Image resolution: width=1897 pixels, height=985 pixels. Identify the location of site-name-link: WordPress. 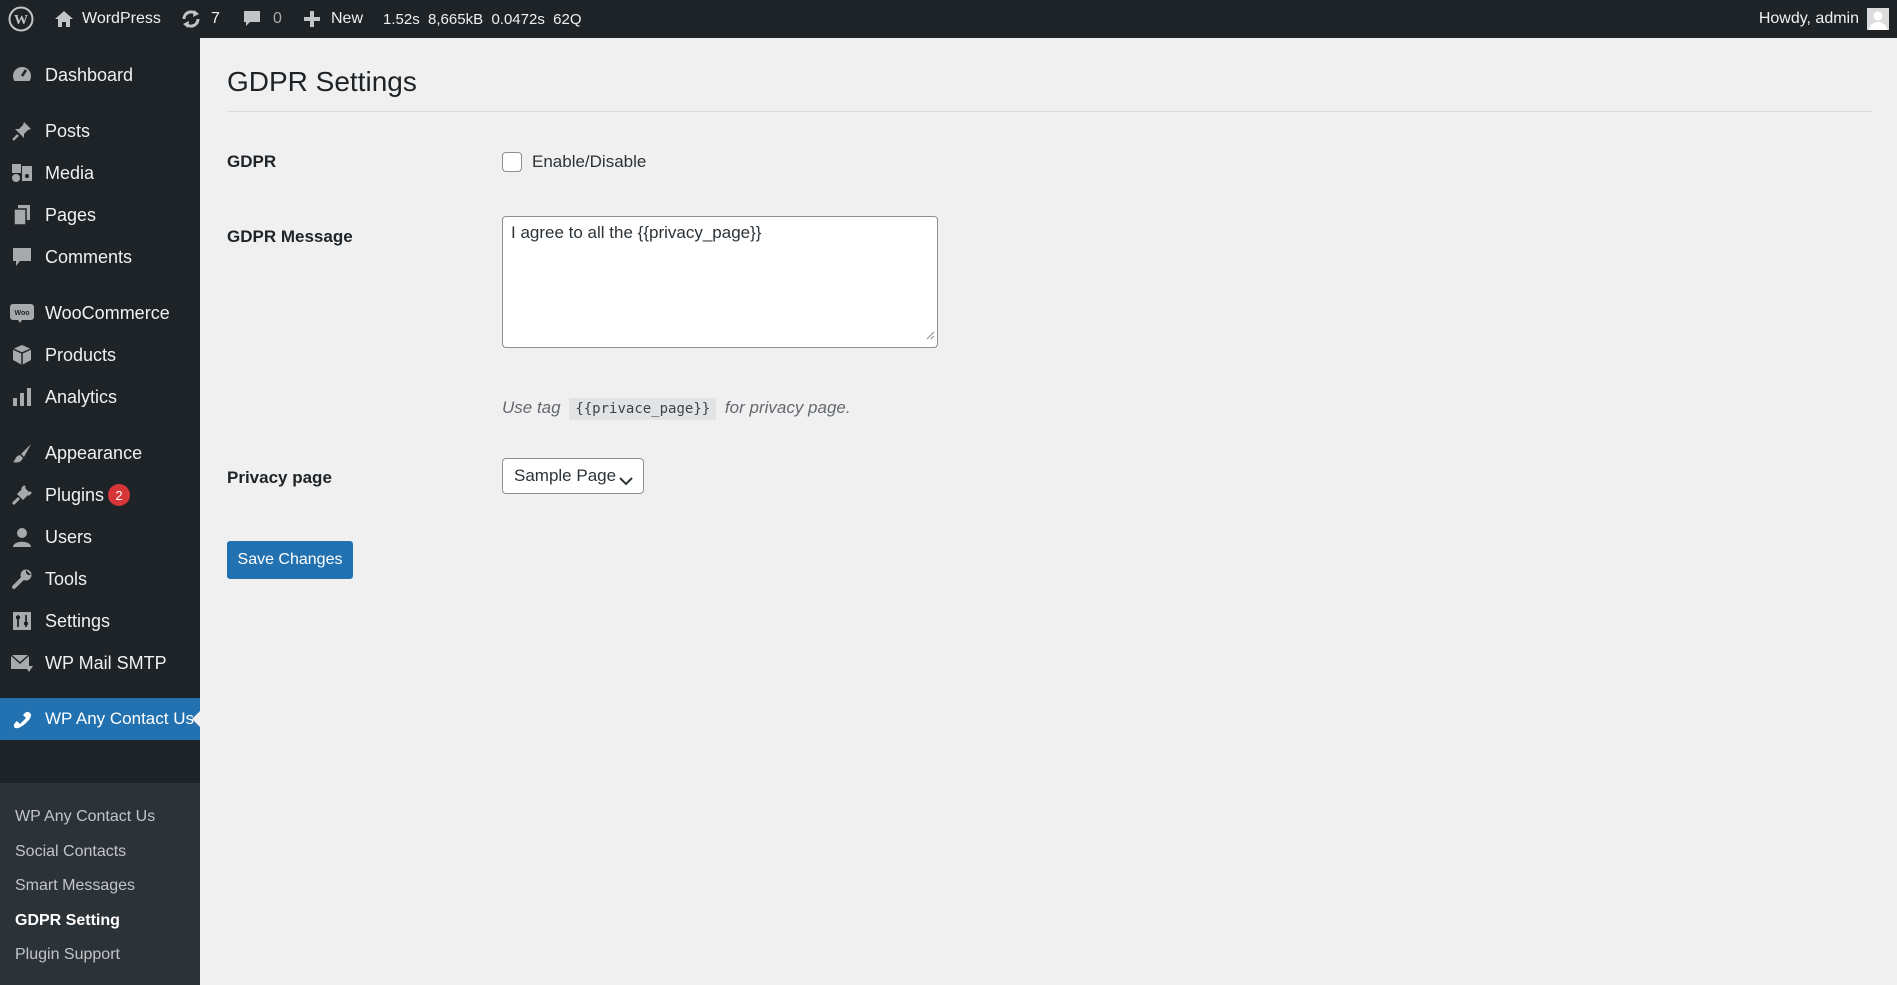
(107, 19).